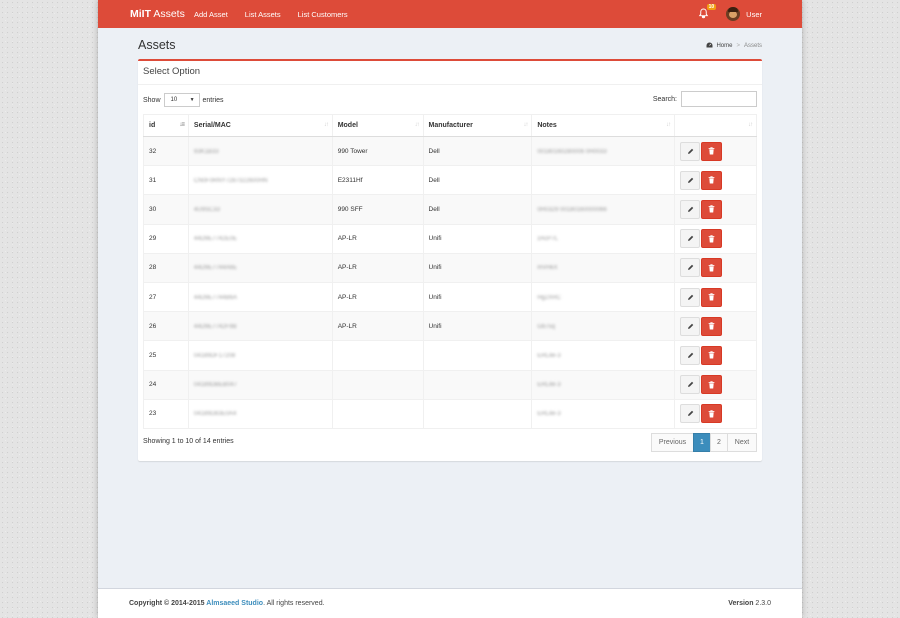 The width and height of the screenshot is (900, 618). What do you see at coordinates (153, 414) in the screenshot?
I see `cell-id-text: 23` at bounding box center [153, 414].